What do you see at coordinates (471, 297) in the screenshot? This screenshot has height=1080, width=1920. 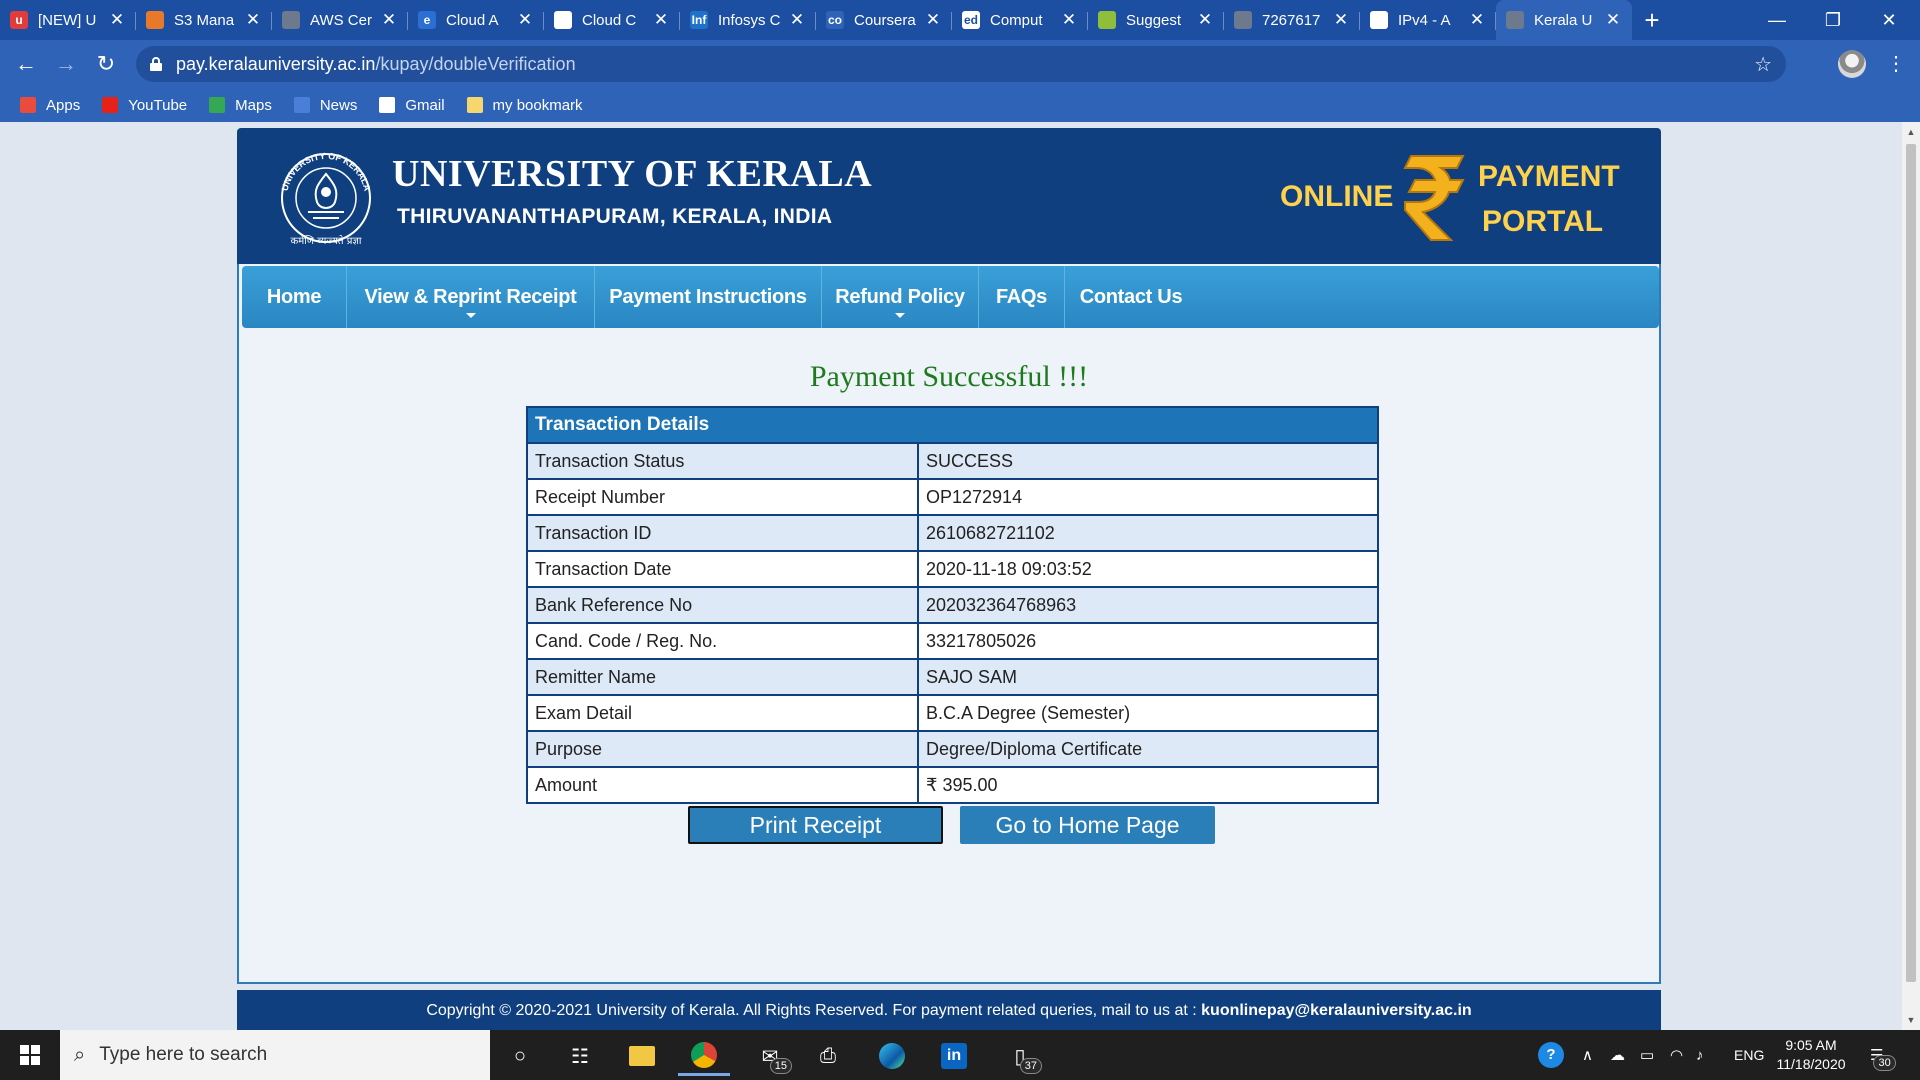 I see `nav-item: View & Reprint Receipt` at bounding box center [471, 297].